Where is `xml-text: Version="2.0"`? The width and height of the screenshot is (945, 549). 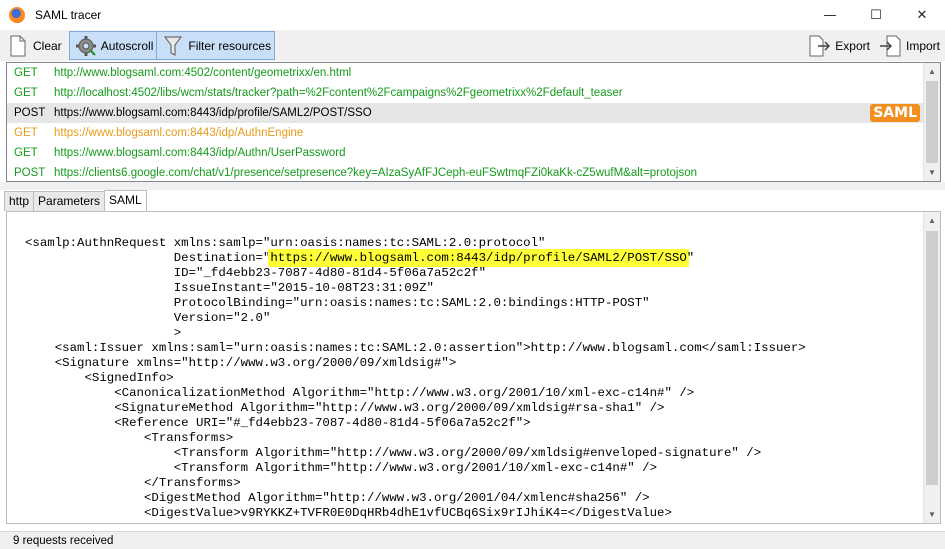
xml-text: Version="2.0" is located at coordinates (148, 318).